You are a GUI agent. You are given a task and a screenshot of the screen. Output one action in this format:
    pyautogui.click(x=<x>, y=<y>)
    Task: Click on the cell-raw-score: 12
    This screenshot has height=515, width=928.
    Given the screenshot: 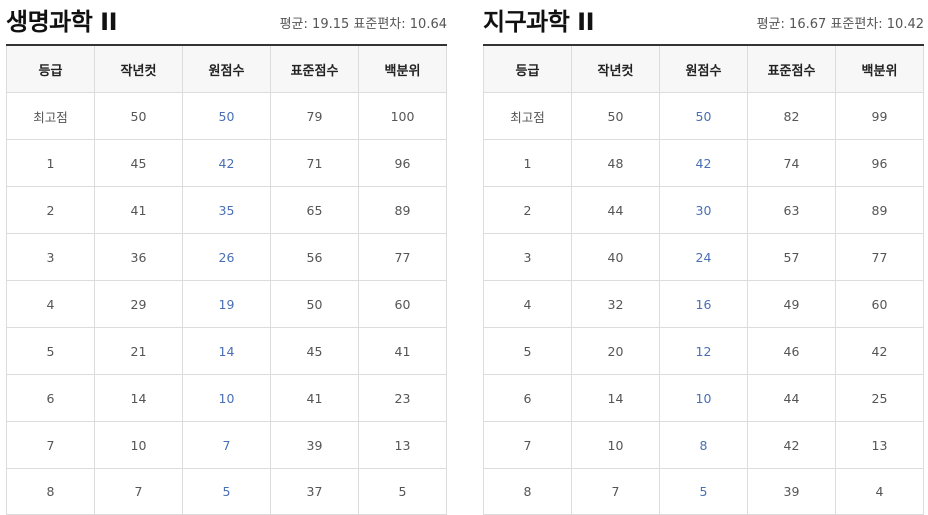 What is the action you would take?
    pyautogui.click(x=703, y=351)
    